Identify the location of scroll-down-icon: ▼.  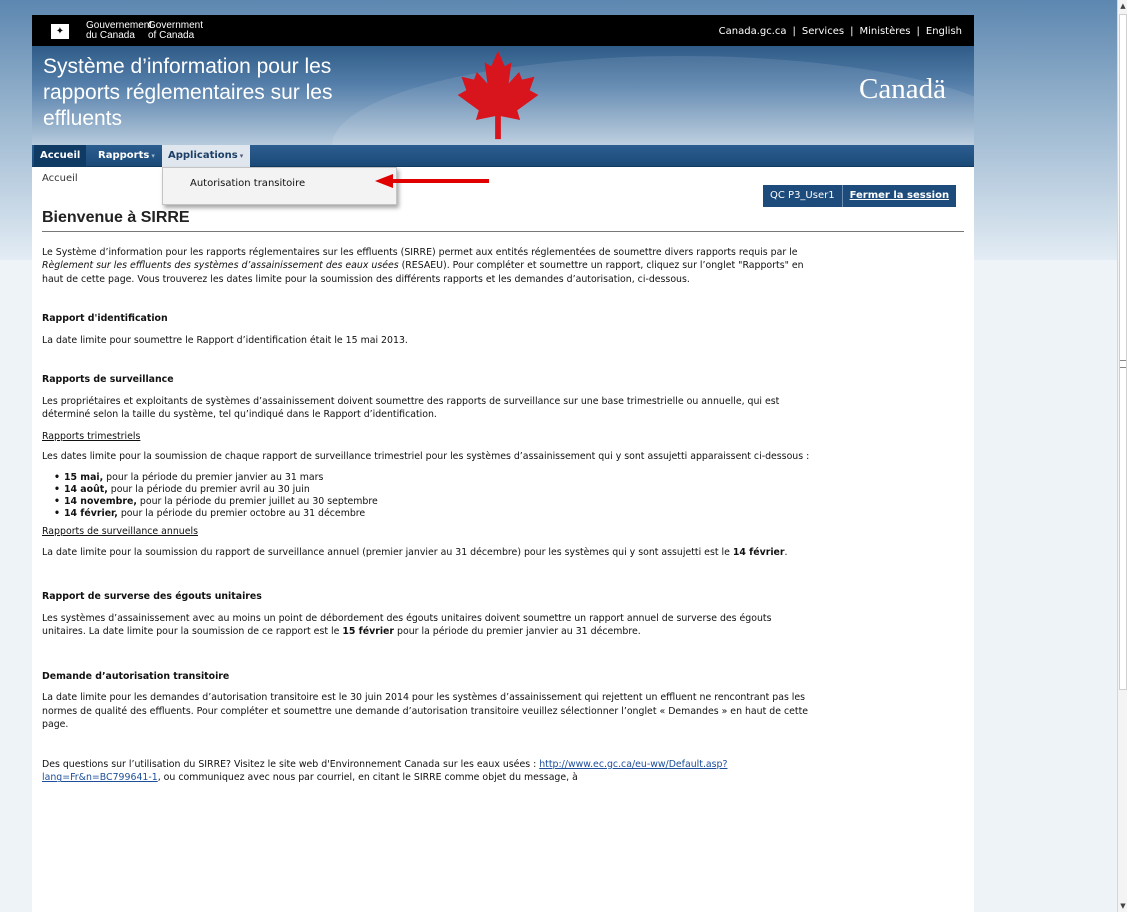
(1122, 906).